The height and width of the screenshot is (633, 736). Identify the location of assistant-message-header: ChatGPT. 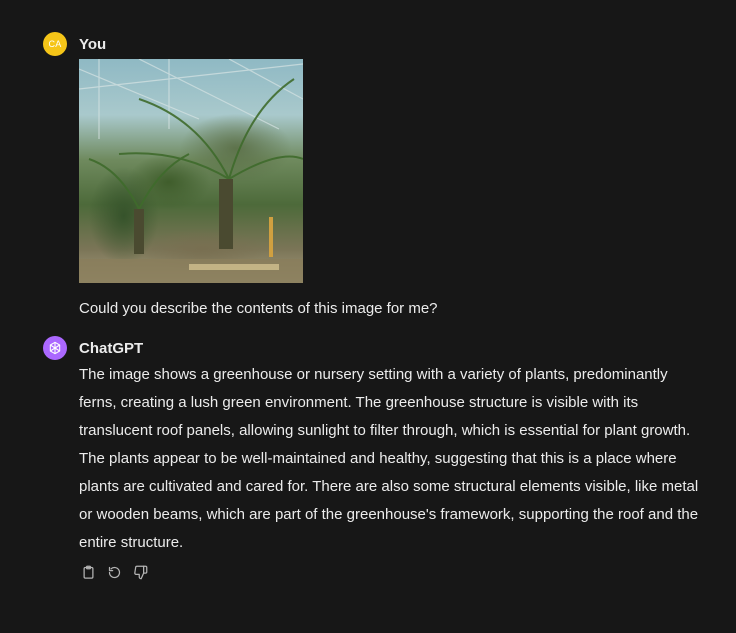
(373, 348).